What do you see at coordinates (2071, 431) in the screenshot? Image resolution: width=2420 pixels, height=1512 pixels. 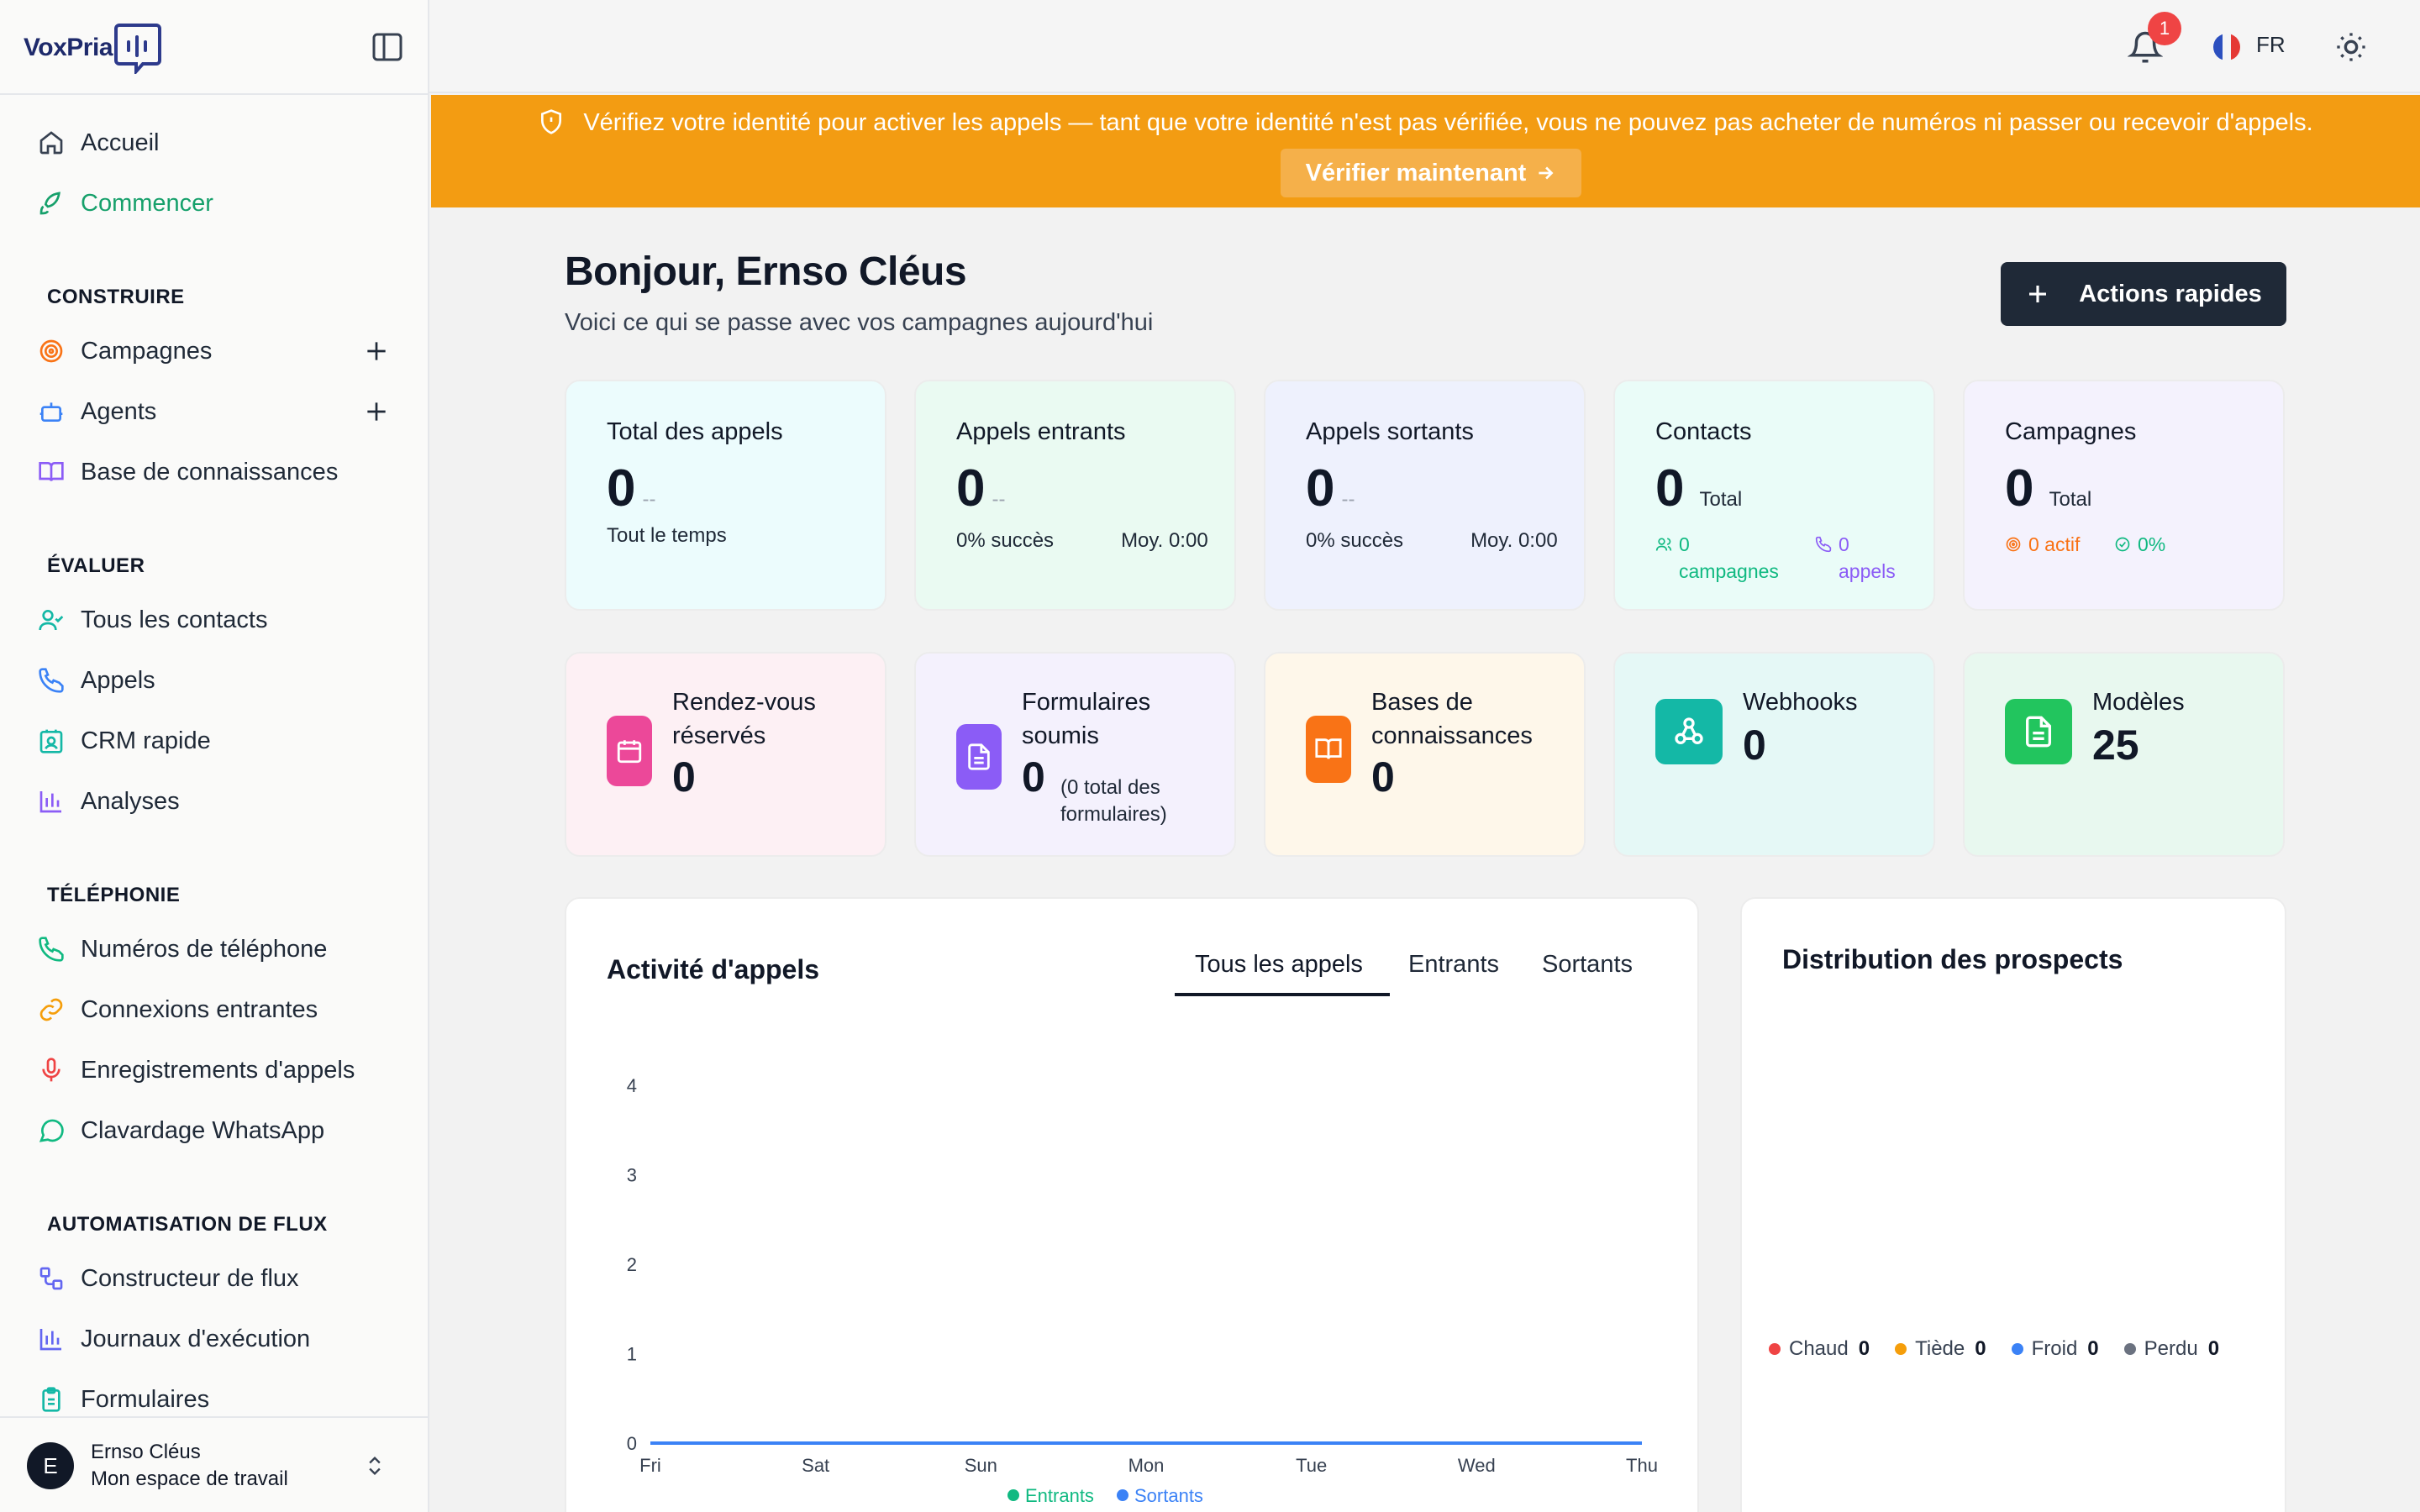 I see `card-title: Campagnes` at bounding box center [2071, 431].